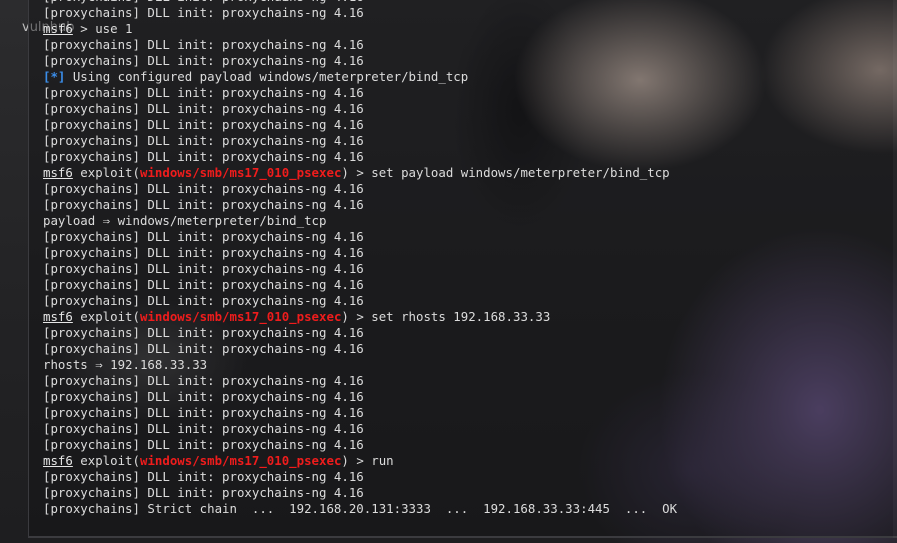  I want to click on command-text: > use 1, so click(102, 28).